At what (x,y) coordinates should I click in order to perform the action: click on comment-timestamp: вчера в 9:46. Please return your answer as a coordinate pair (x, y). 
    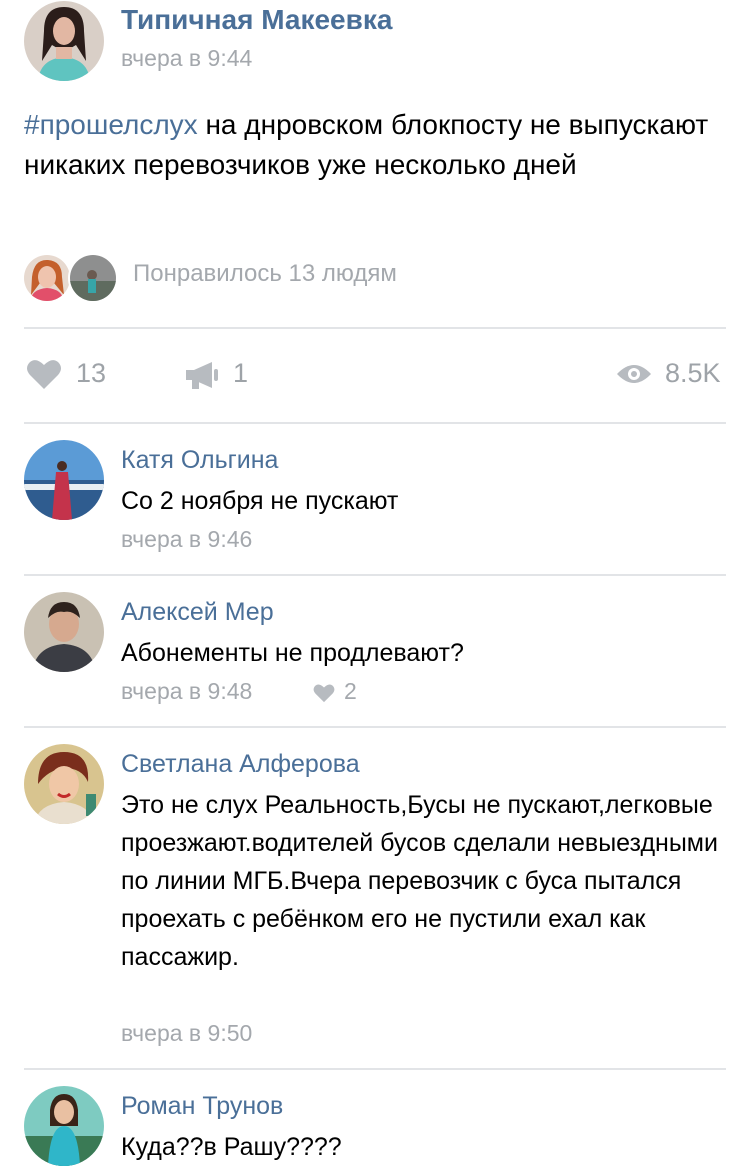
    Looking at the image, I should click on (186, 539).